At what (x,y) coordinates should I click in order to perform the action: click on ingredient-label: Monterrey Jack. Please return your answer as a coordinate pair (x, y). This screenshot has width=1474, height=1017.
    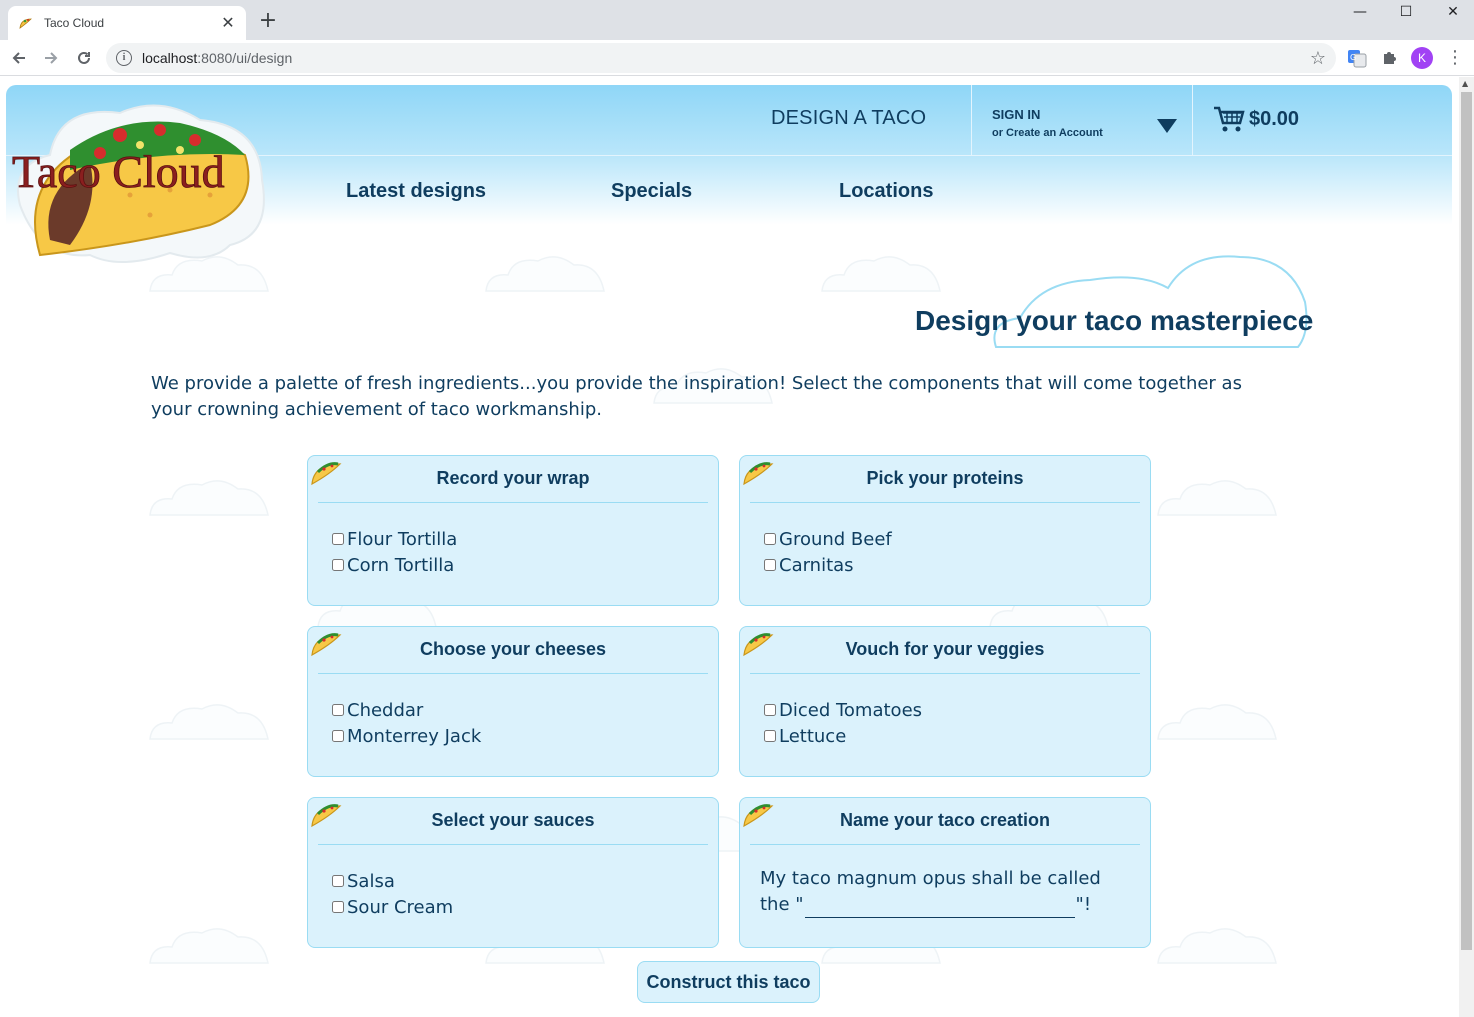
    Looking at the image, I should click on (414, 736).